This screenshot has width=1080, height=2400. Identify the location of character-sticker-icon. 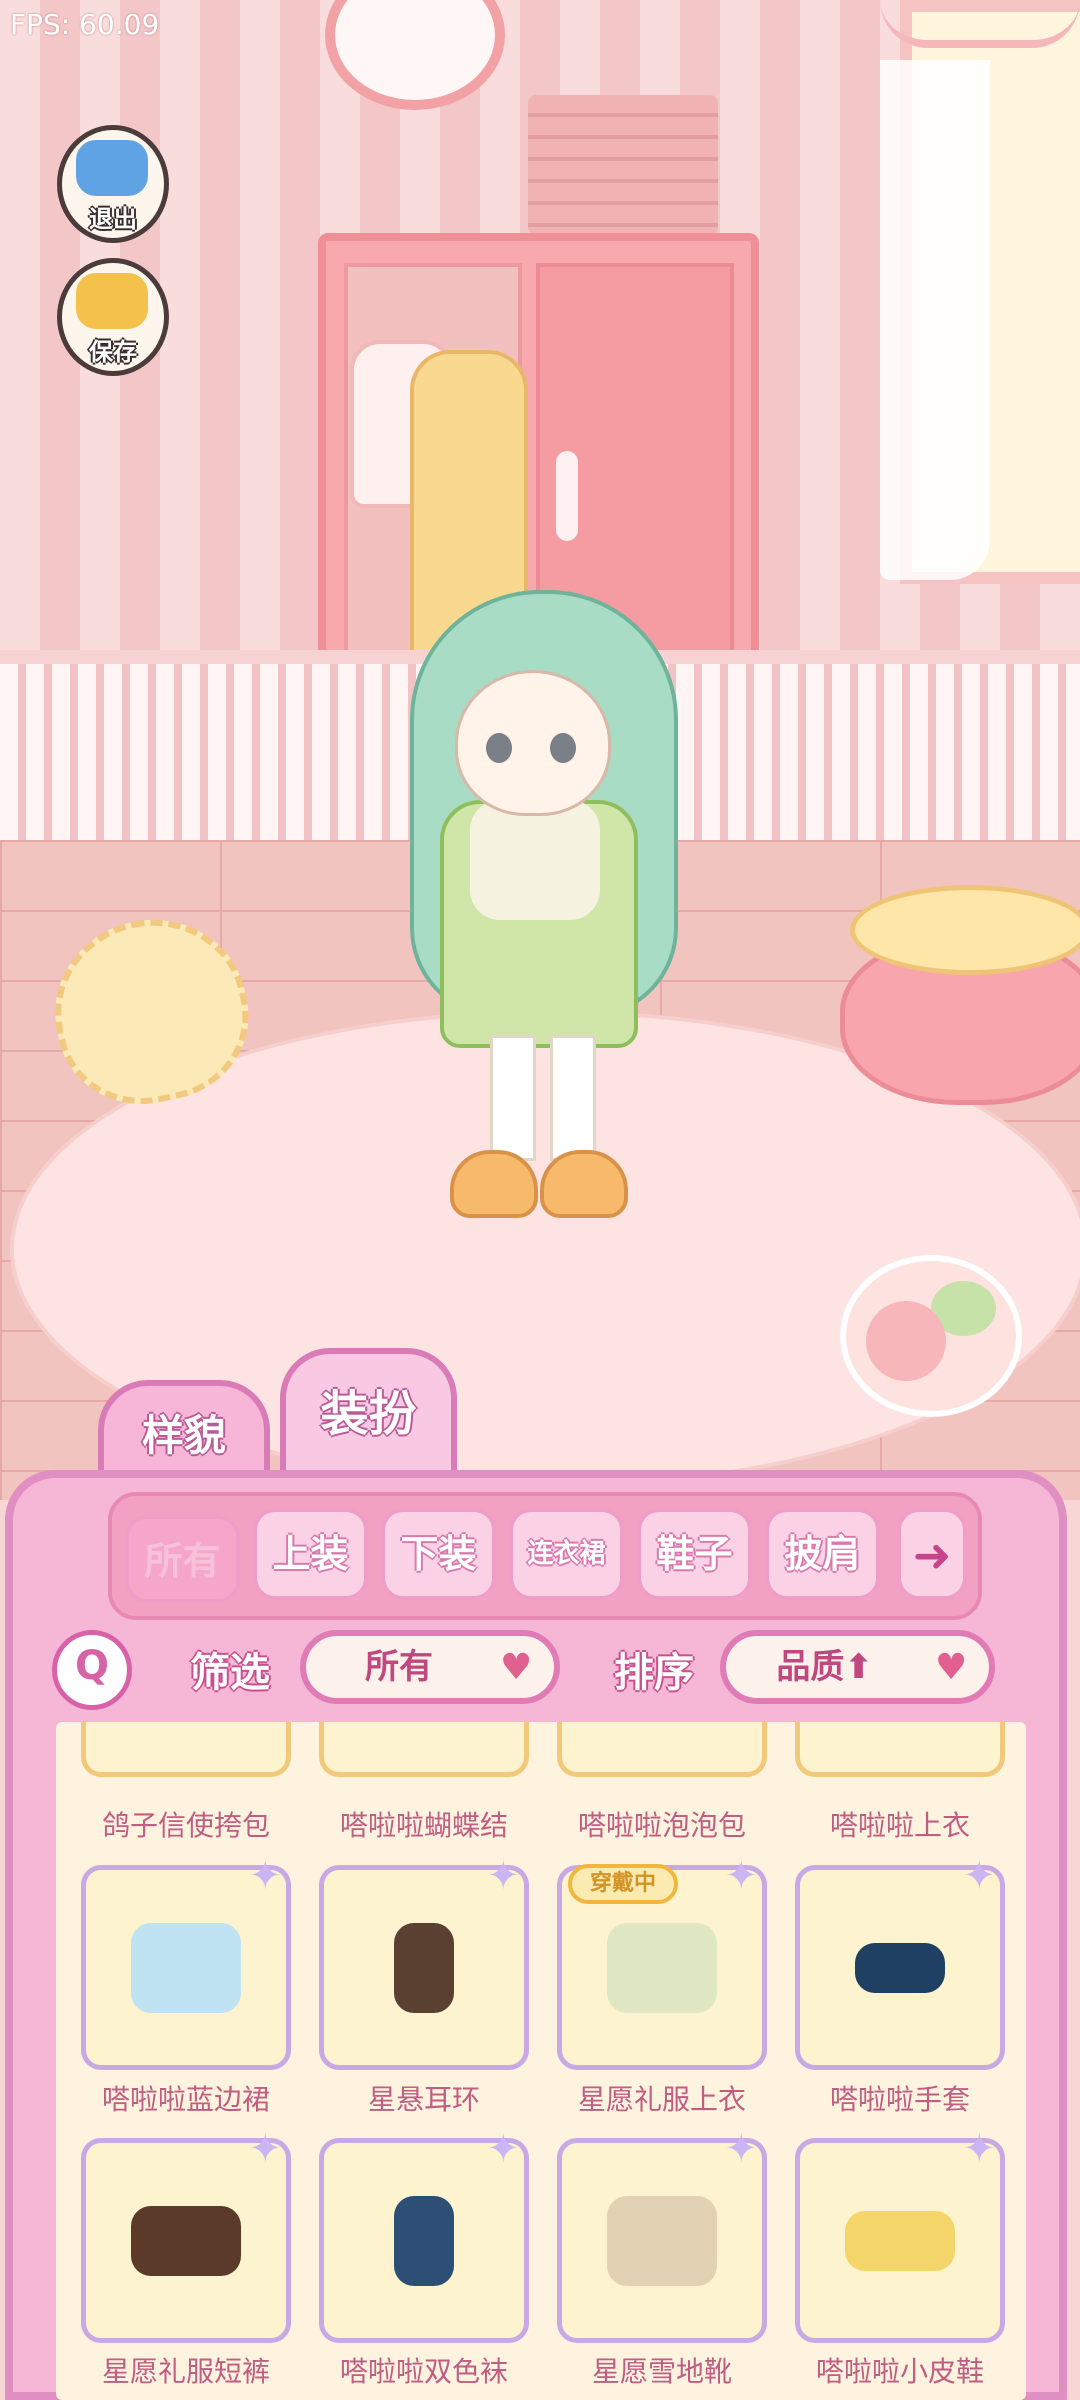
(931, 1336).